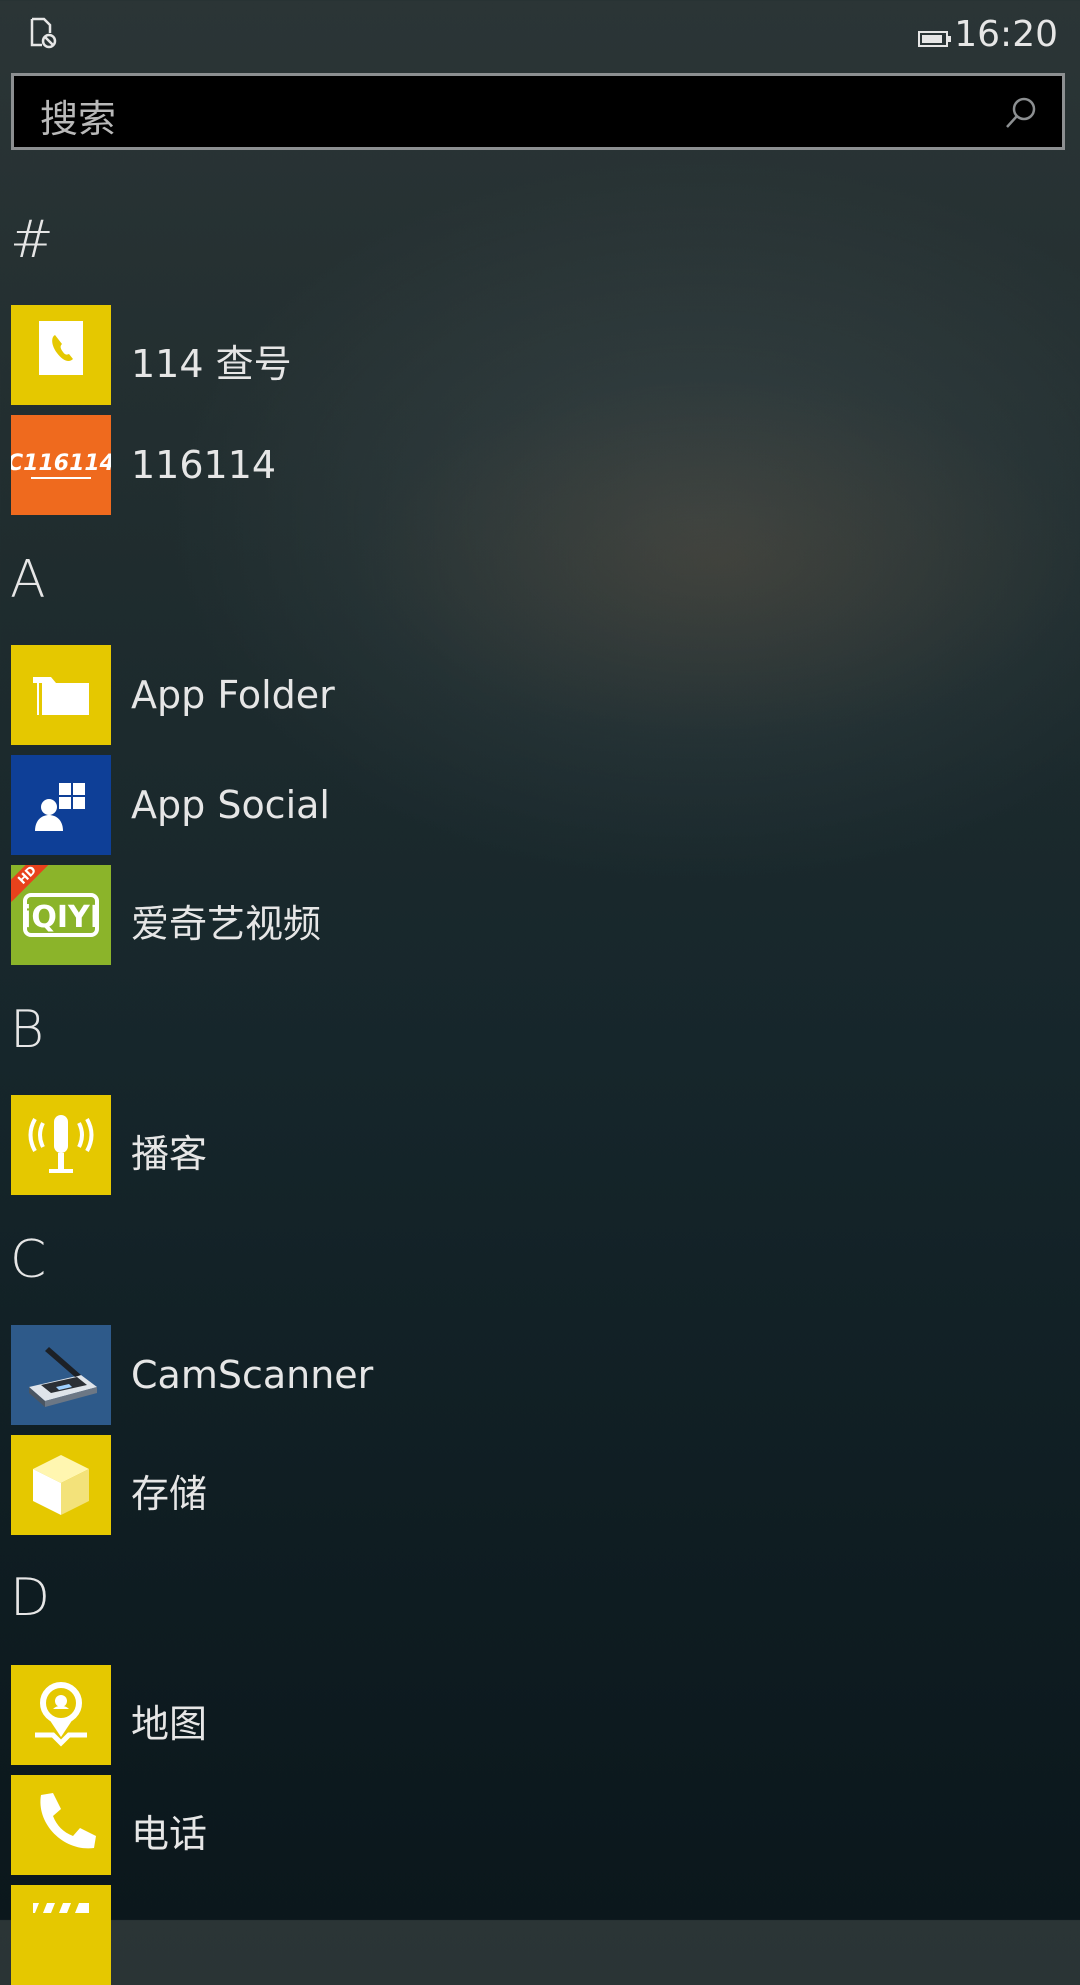 Image resolution: width=1080 pixels, height=1985 pixels. Describe the element at coordinates (361, 695) in the screenshot. I see `app-item-app-folder: App Folder` at that location.